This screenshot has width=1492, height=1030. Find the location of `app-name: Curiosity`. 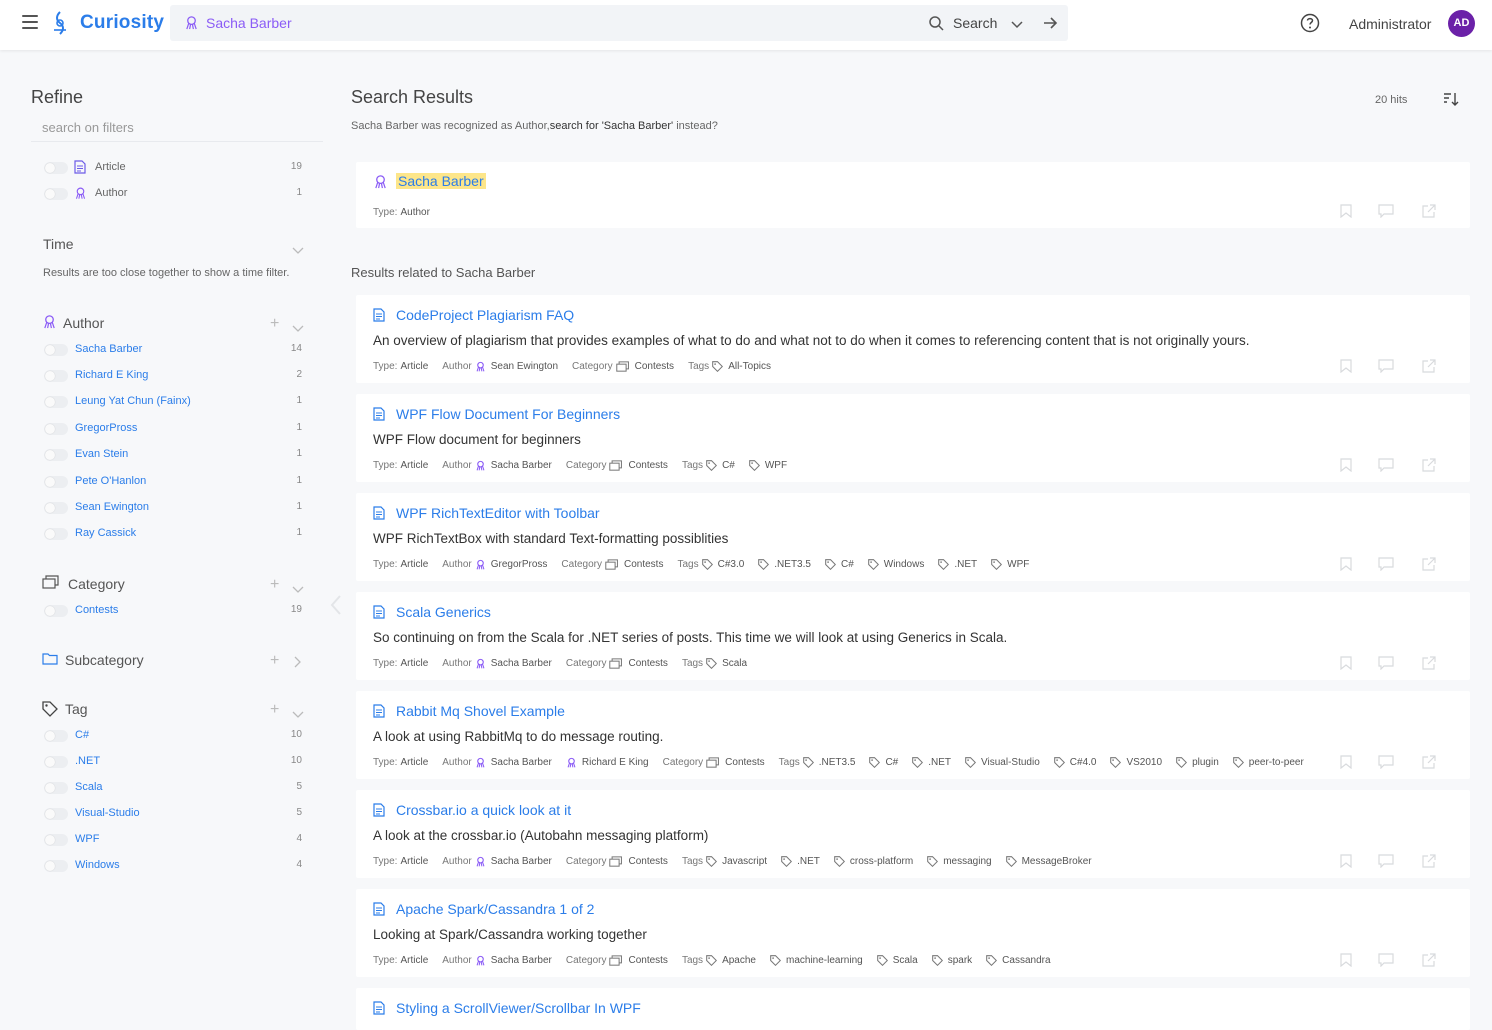

app-name: Curiosity is located at coordinates (122, 23).